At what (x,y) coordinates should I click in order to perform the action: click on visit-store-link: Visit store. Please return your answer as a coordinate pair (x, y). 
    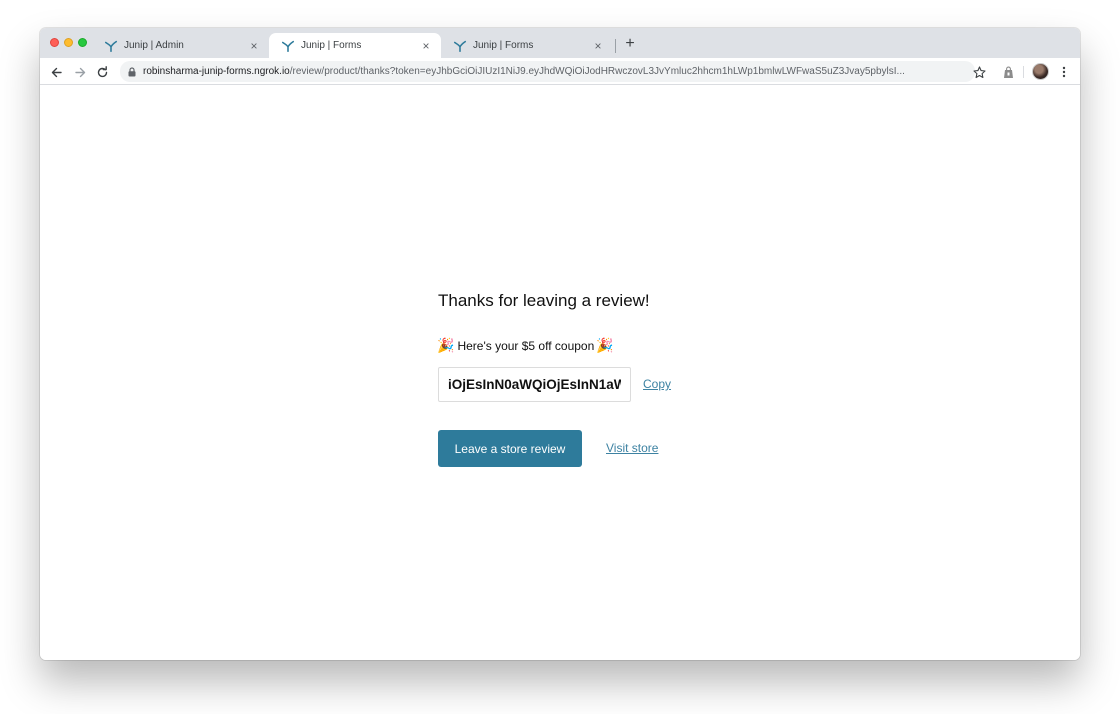
    Looking at the image, I should click on (632, 448).